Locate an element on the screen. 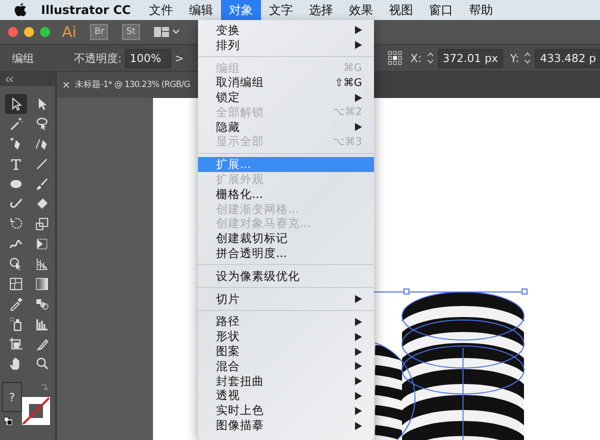 This screenshot has width=600, height=440. menu-bar-item: 效果 is located at coordinates (360, 10).